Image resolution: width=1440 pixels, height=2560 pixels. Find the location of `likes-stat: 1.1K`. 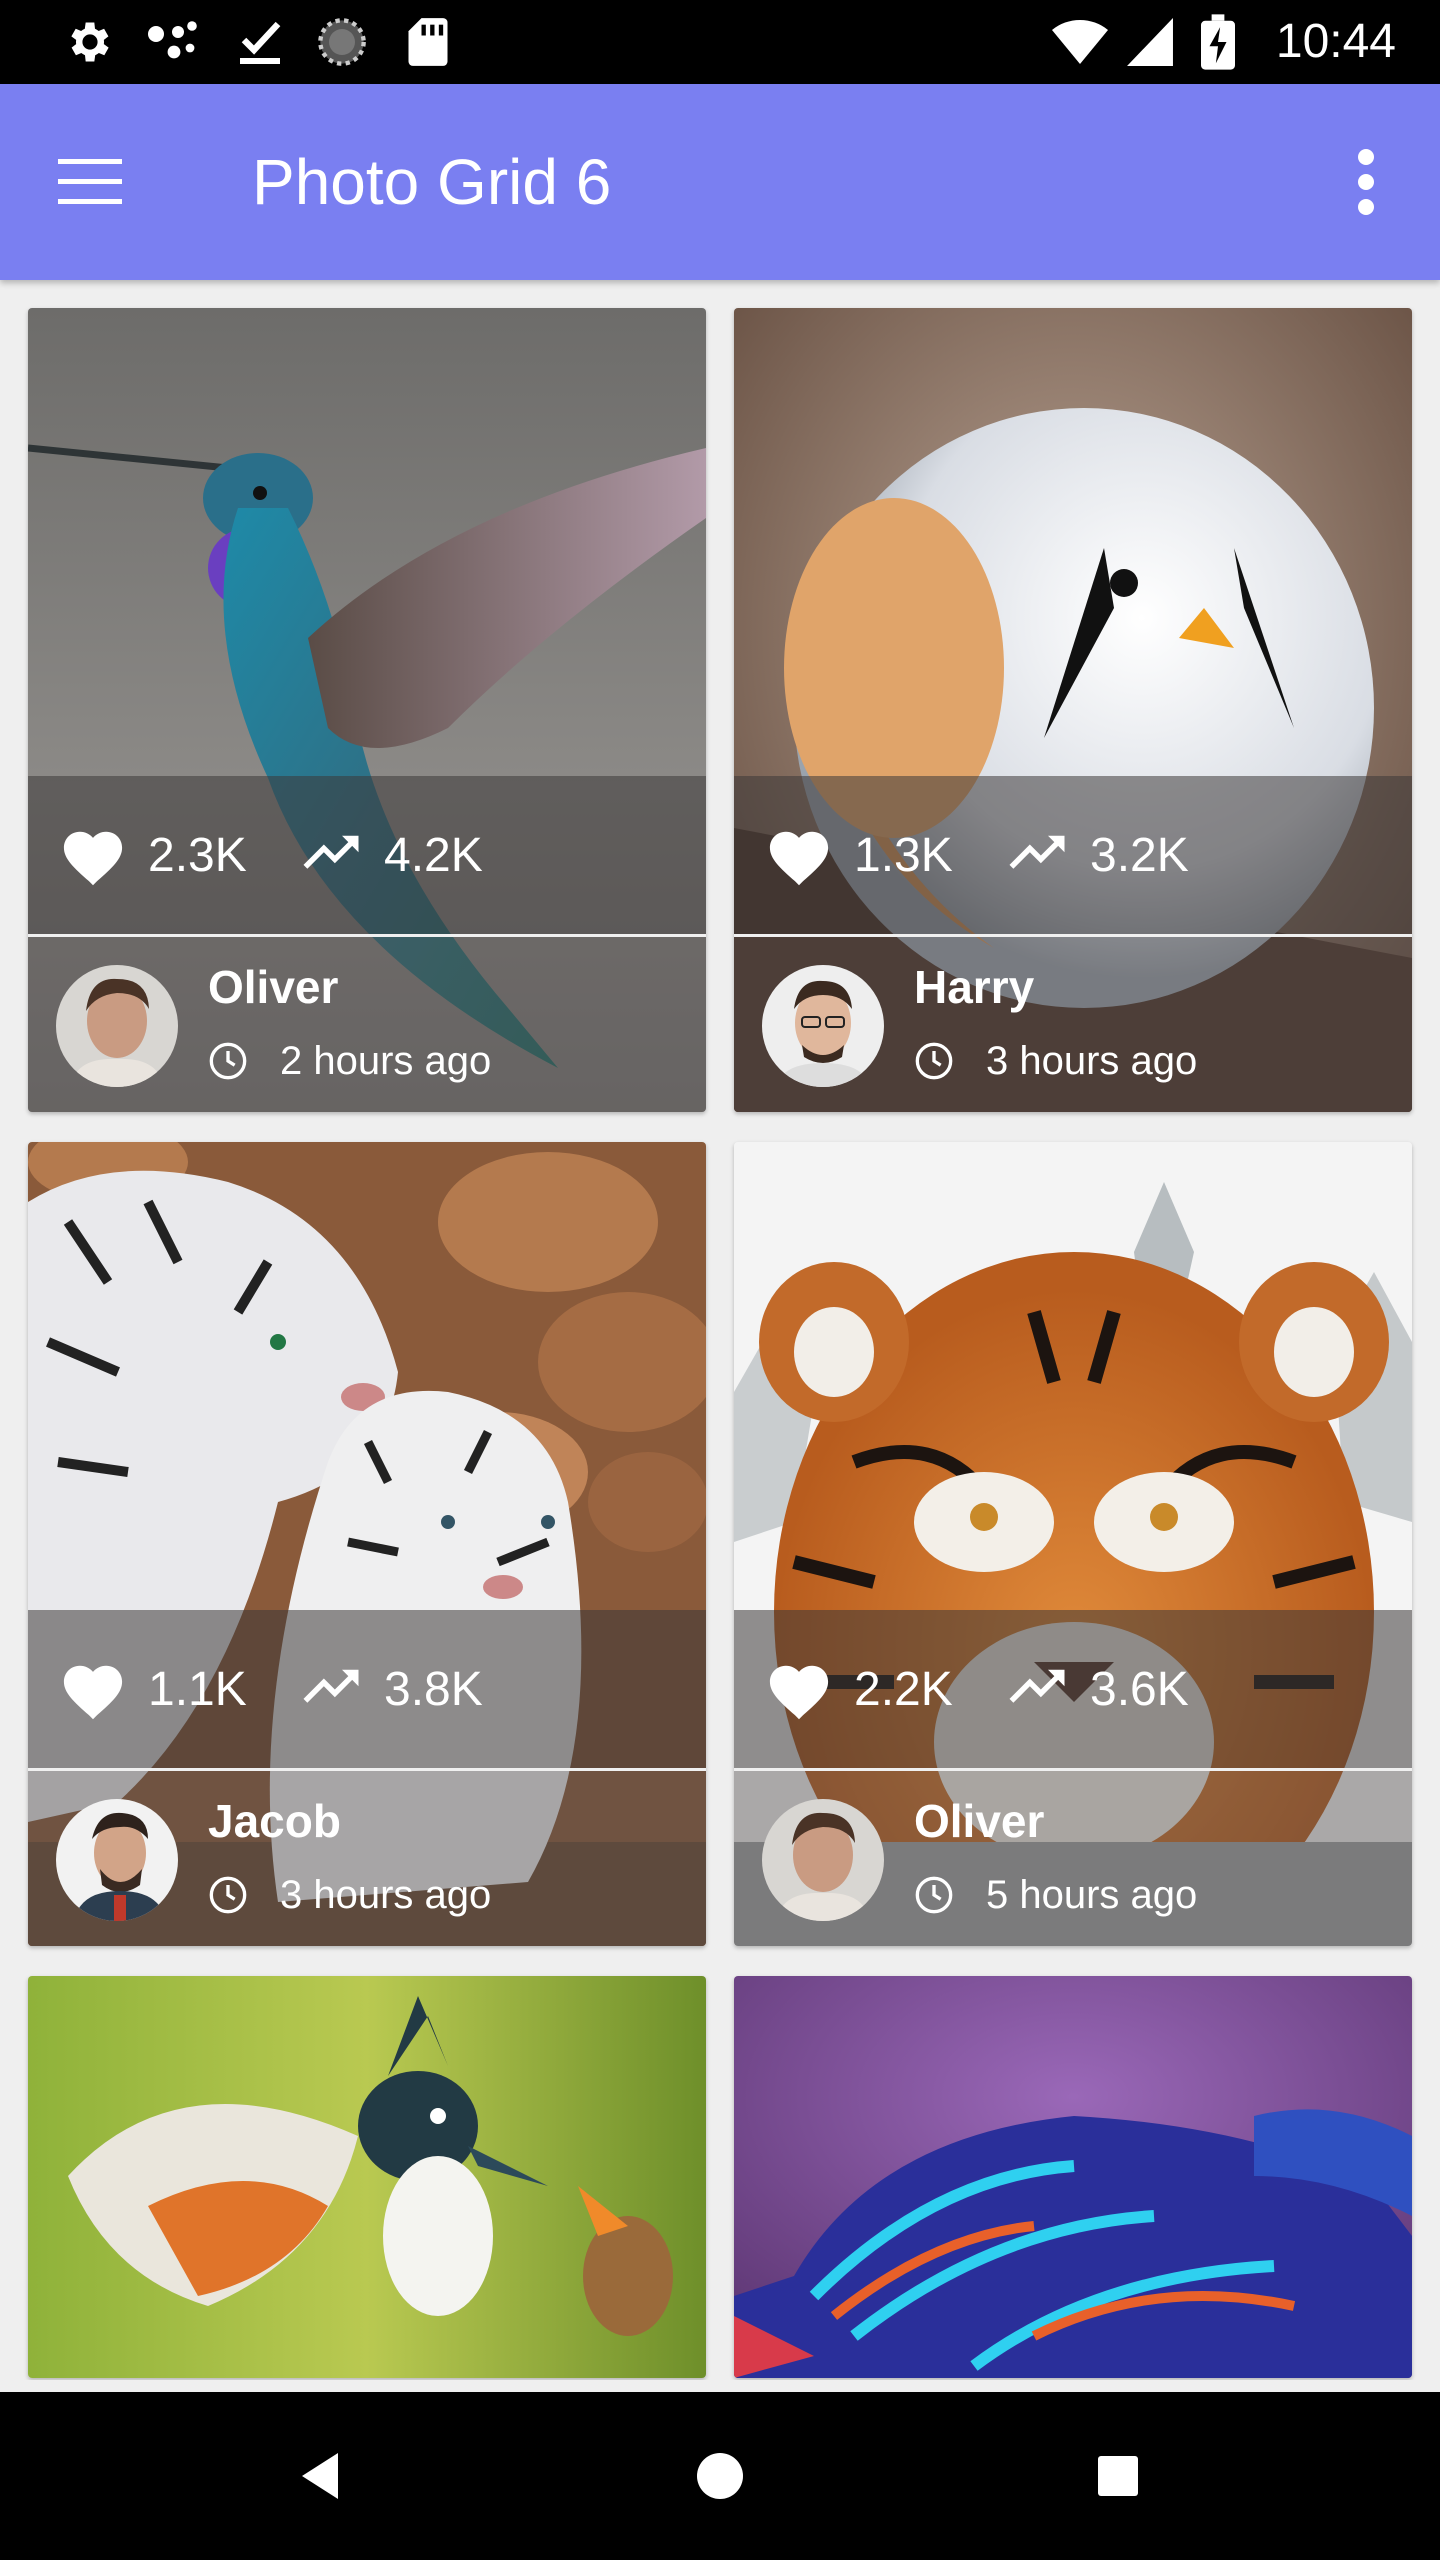

likes-stat: 1.1K is located at coordinates (152, 1689).